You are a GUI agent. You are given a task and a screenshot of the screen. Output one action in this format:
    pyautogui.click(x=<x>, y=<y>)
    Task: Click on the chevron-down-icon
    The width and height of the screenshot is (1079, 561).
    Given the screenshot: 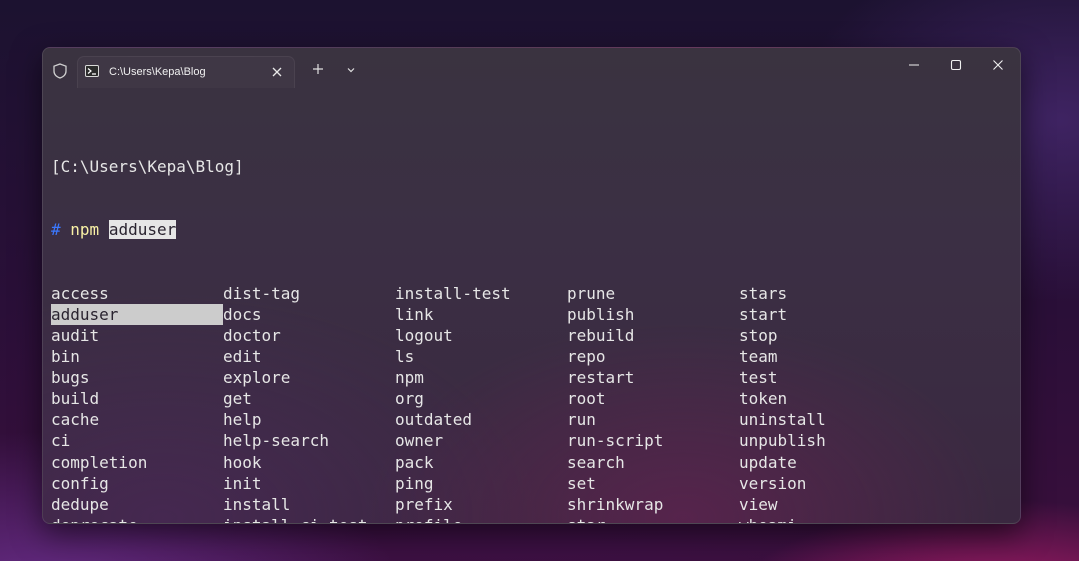 What is the action you would take?
    pyautogui.click(x=351, y=70)
    